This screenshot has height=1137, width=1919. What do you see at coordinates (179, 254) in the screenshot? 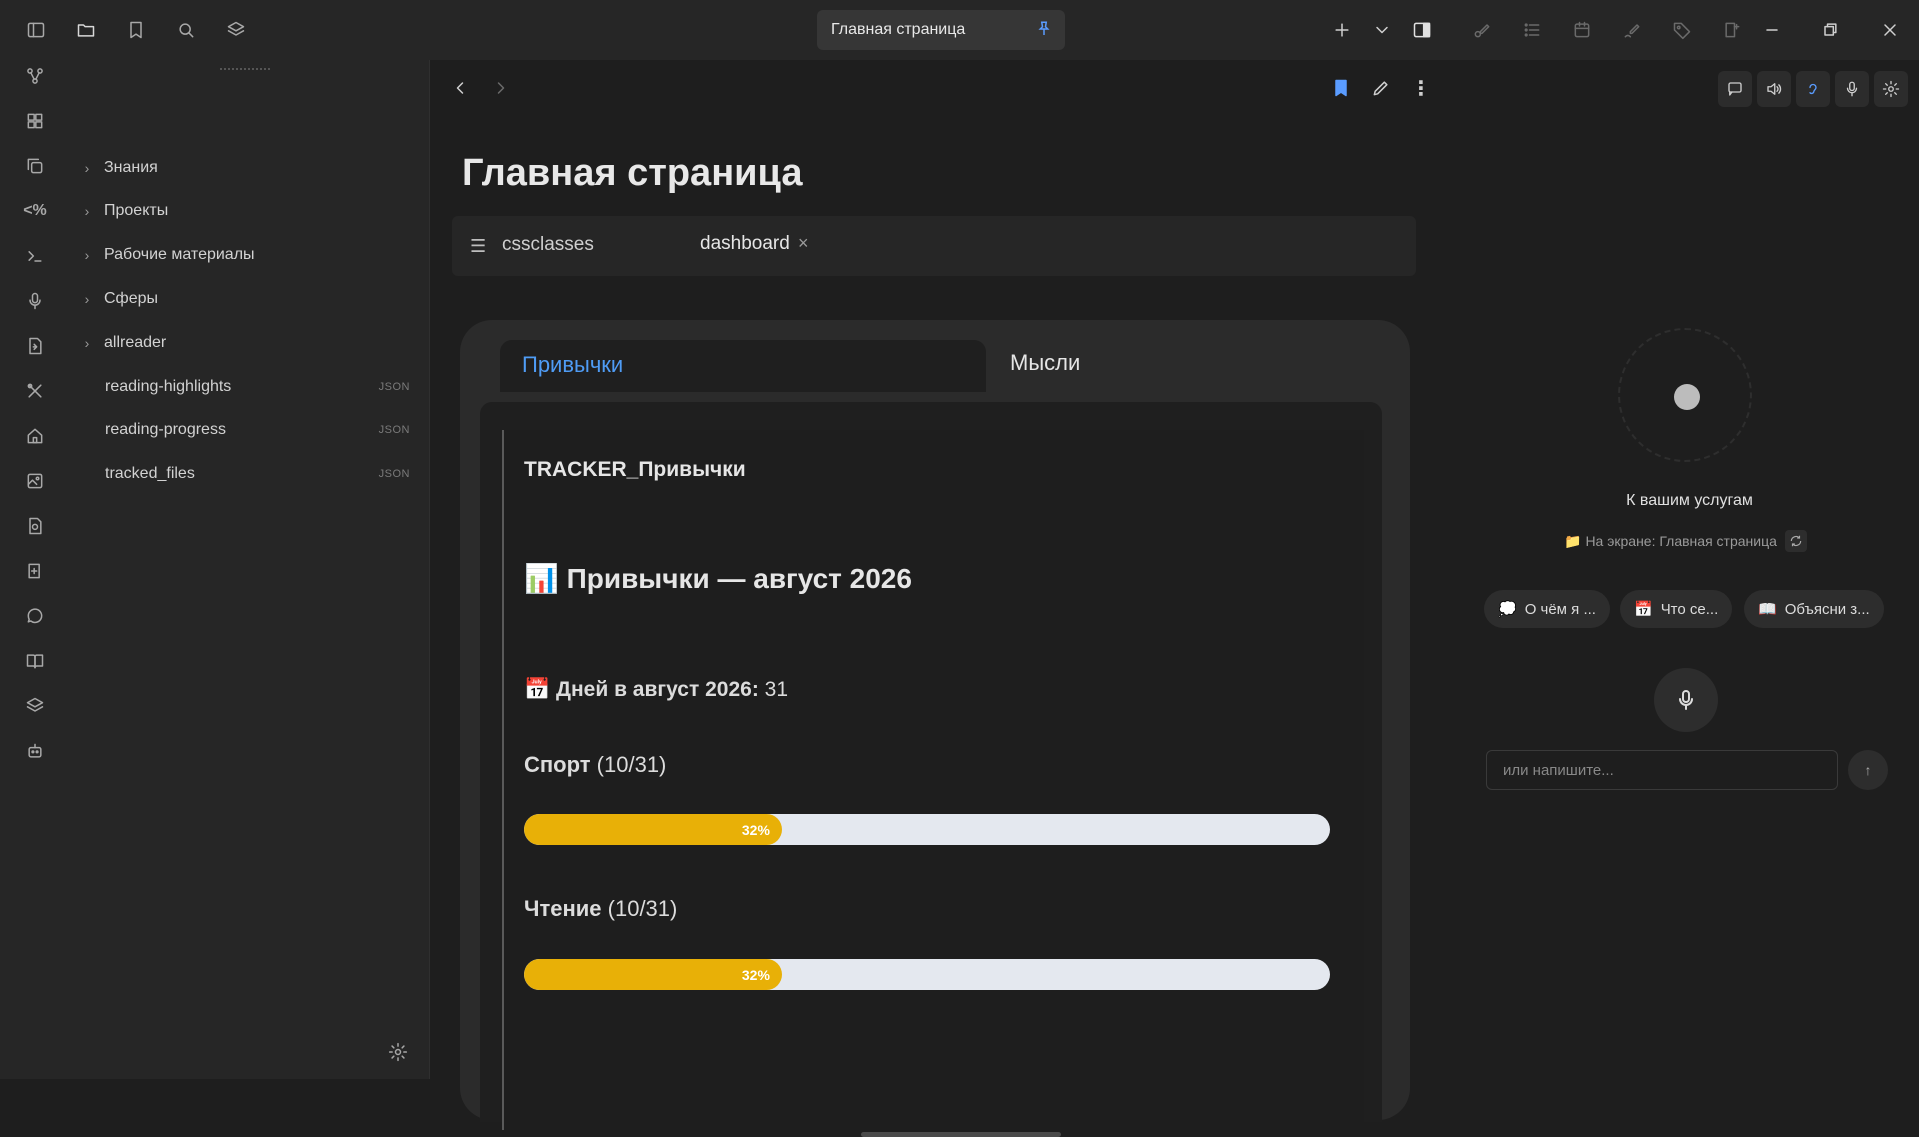
I see `folder-label: Рабочие материалы` at bounding box center [179, 254].